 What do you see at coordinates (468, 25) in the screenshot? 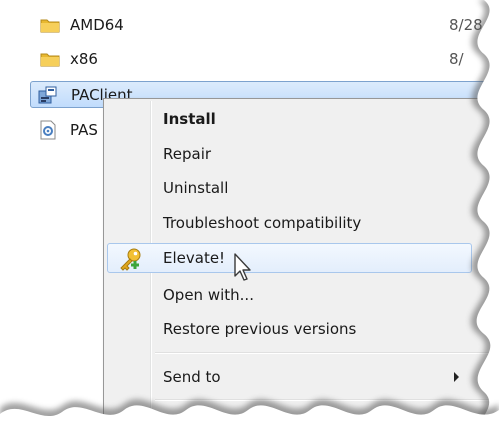
I see `file-date: 8/28,` at bounding box center [468, 25].